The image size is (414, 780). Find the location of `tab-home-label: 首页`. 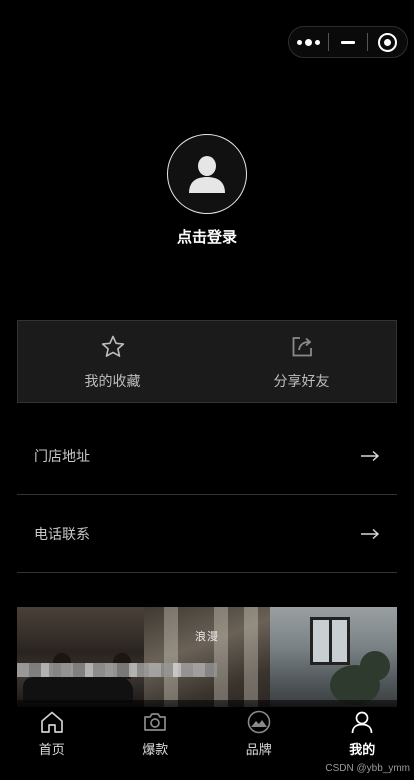

tab-home-label: 首页 is located at coordinates (51, 750).